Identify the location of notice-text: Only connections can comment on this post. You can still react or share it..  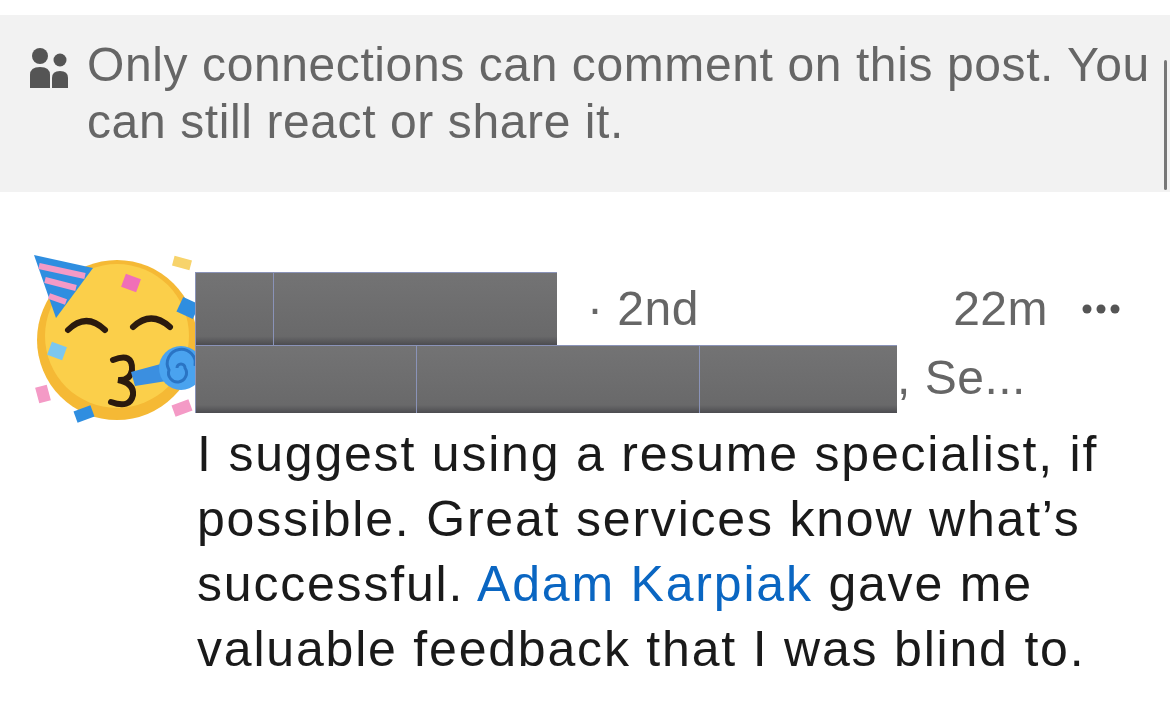
(619, 93).